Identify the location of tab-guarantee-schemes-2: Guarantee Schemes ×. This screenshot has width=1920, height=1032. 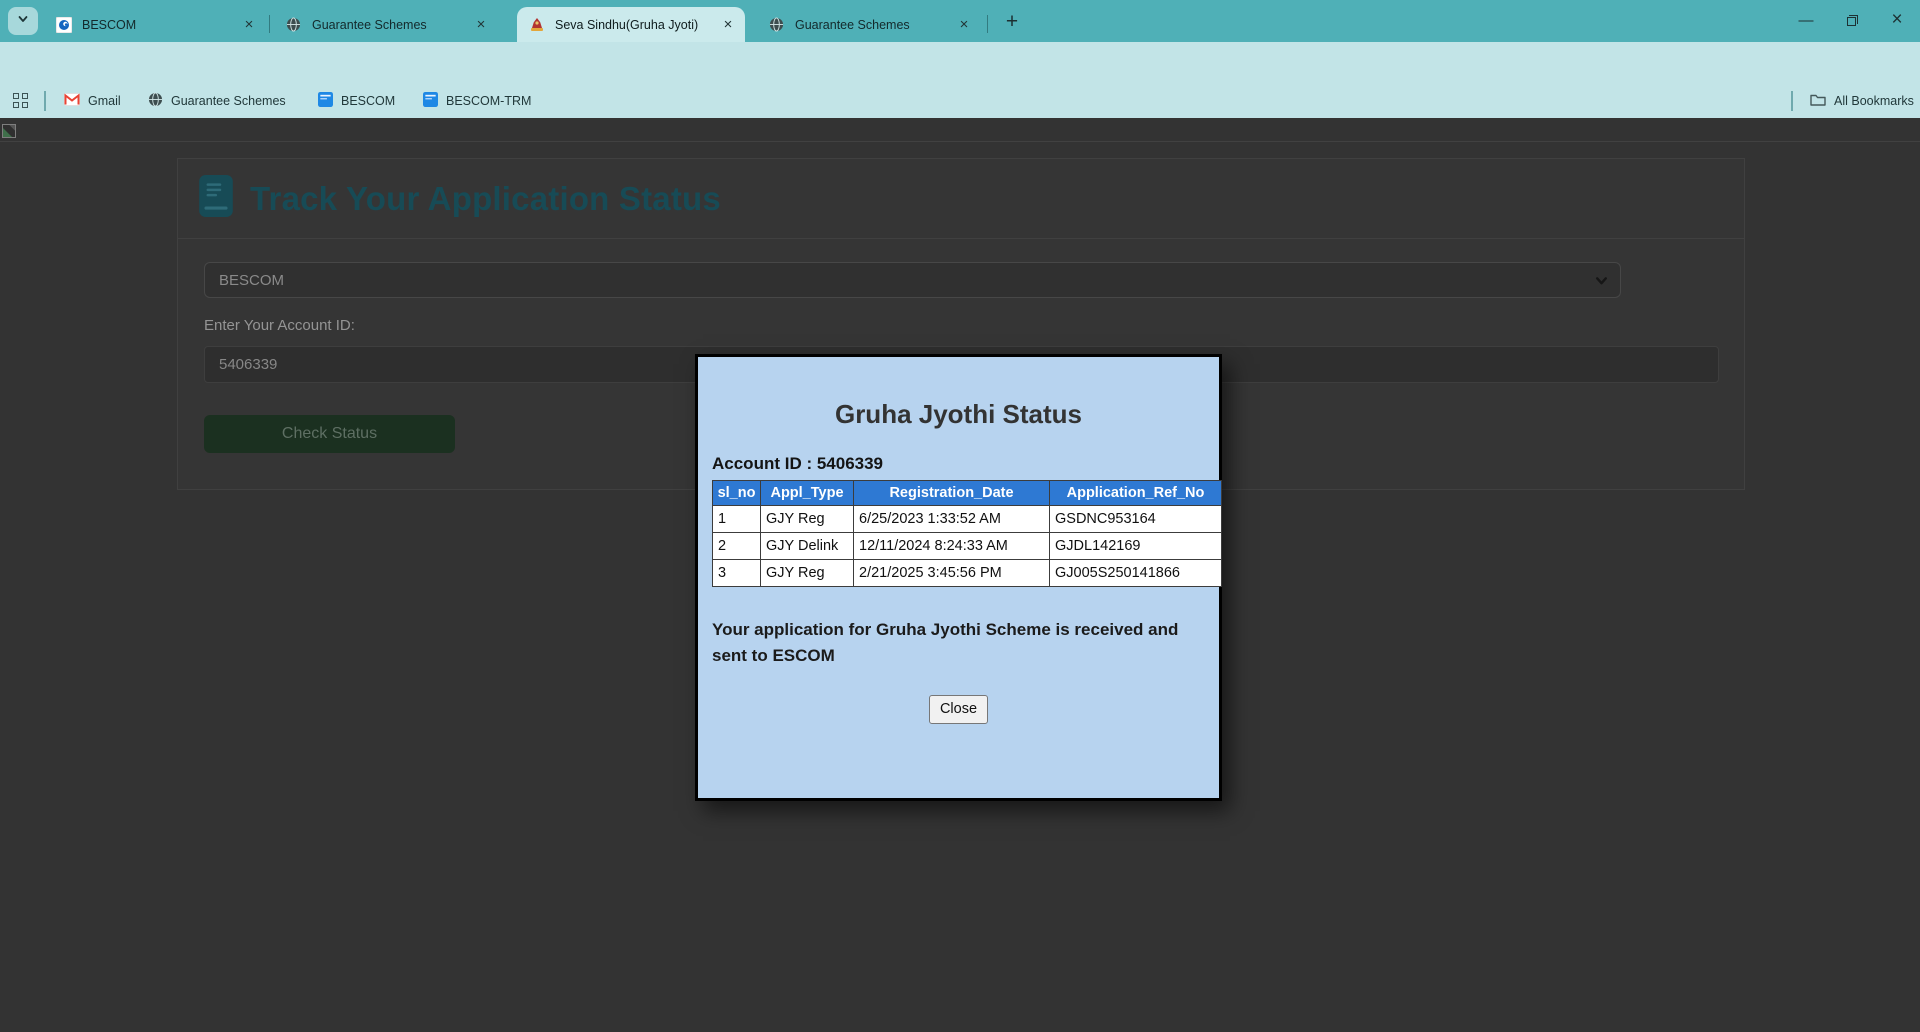
(869, 24).